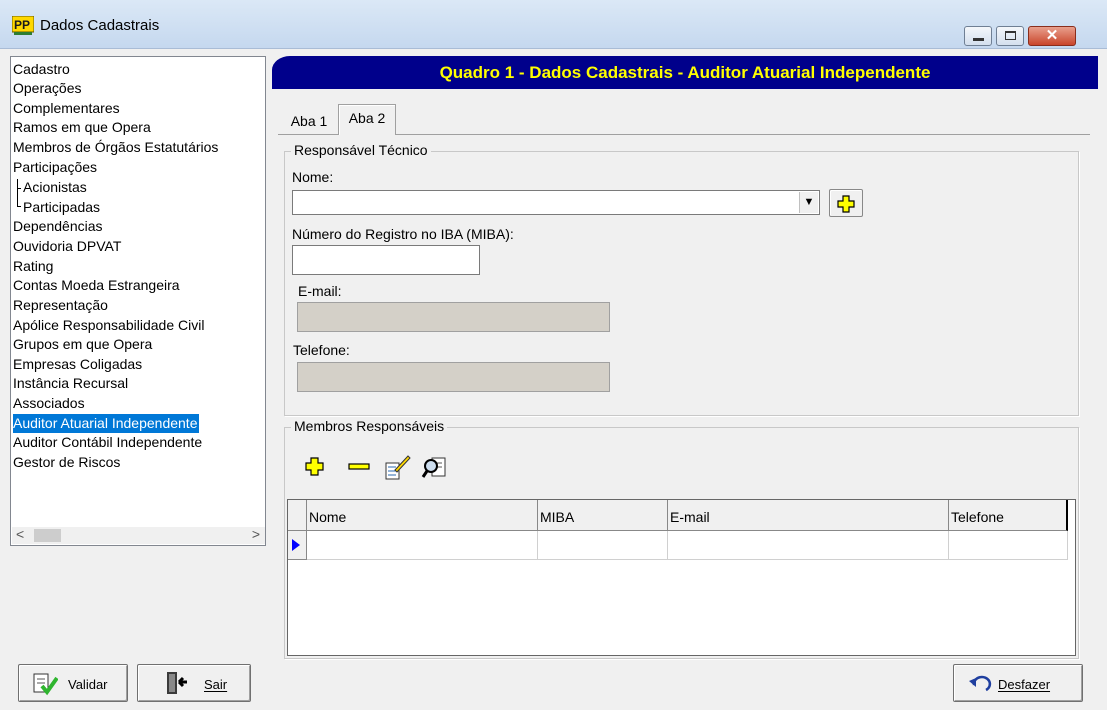  What do you see at coordinates (83, 127) in the screenshot?
I see `nav-item-ramos: Ramos em que Opera` at bounding box center [83, 127].